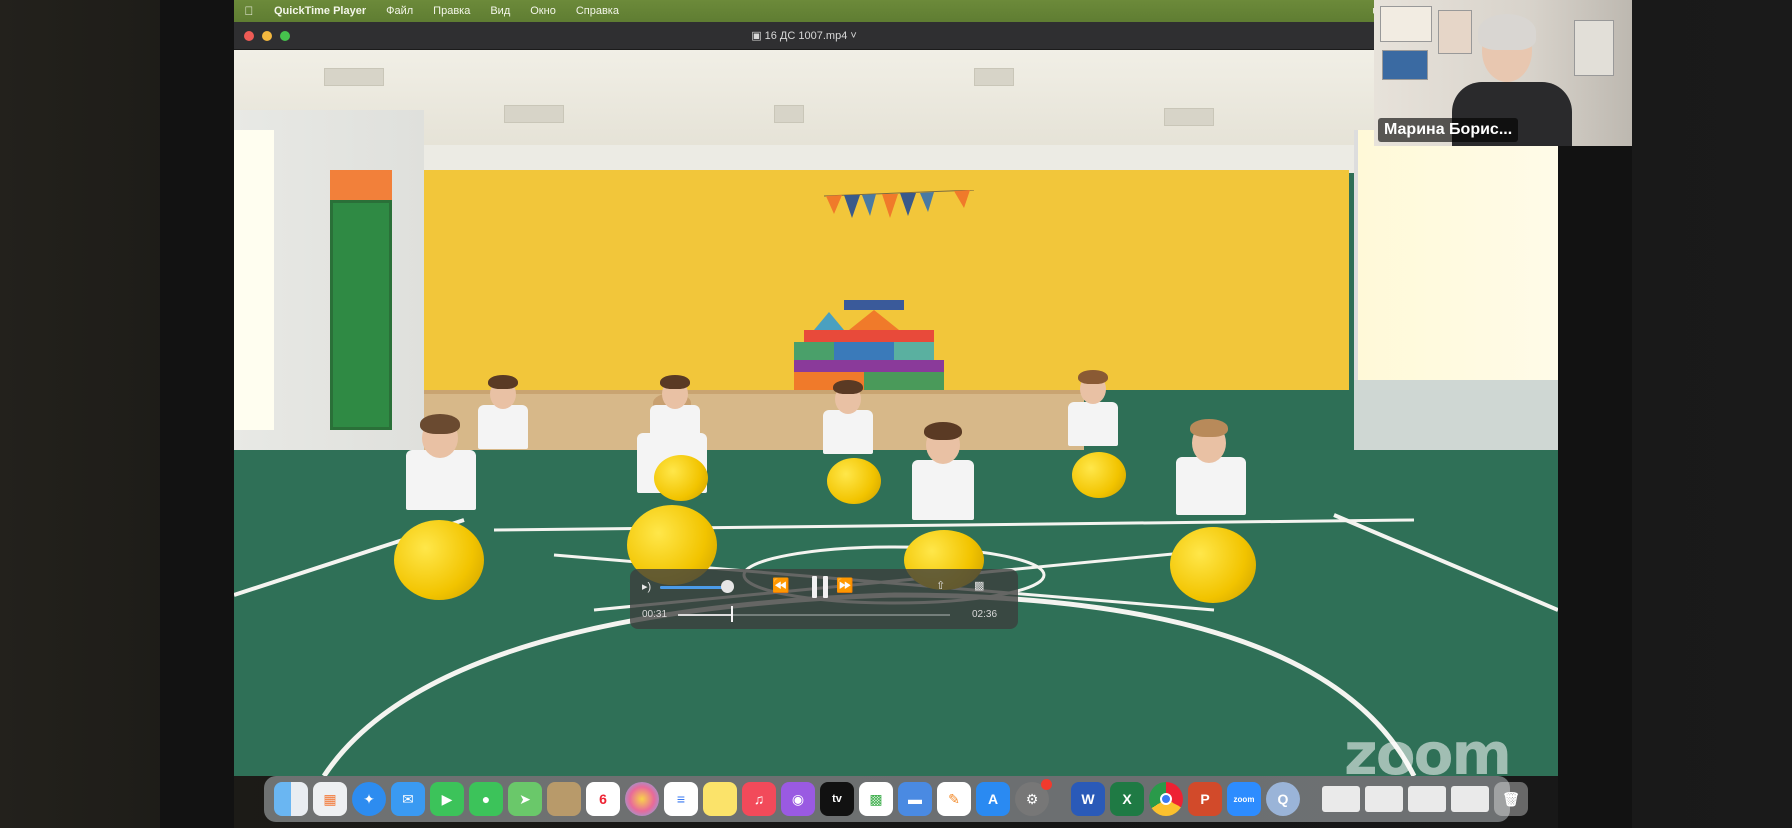 This screenshot has height=828, width=1792. I want to click on quicktime-title-bar: ▣ 16 ДС 1007.mp4 ˅, so click(804, 36).